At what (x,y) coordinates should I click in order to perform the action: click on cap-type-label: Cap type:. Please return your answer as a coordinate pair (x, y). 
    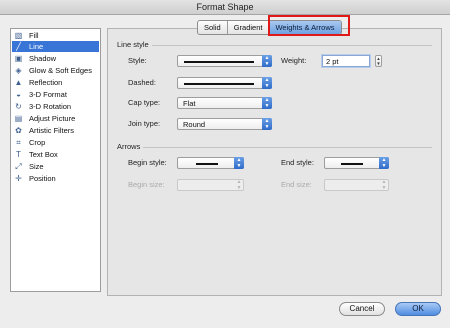
    Looking at the image, I should click on (144, 102).